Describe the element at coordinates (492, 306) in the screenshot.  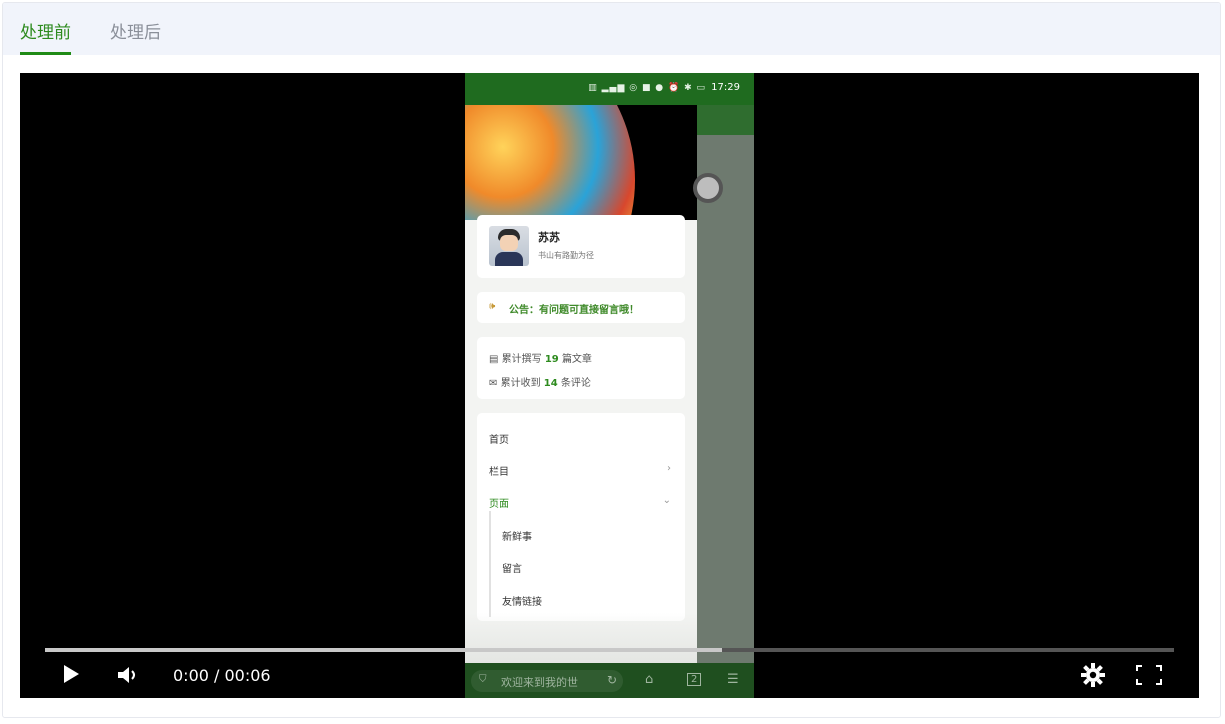
I see `megaphone-icon: 🕪` at that location.